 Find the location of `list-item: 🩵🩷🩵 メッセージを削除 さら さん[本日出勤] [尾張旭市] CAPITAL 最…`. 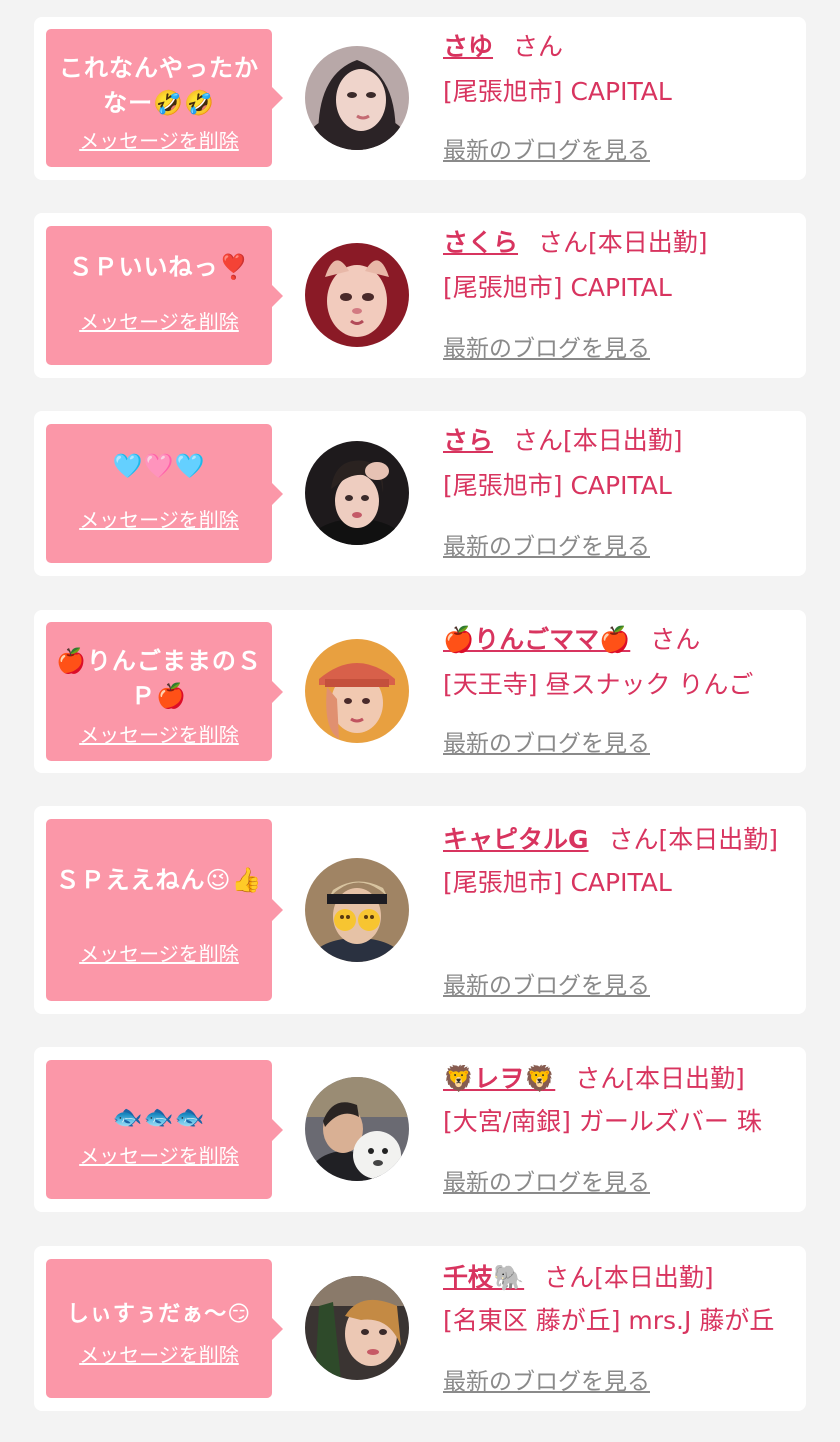

list-item: 🩵🩷🩵 メッセージを削除 さら さん[本日出勤] [尾張旭市] CAPITAL 最… is located at coordinates (420, 493).